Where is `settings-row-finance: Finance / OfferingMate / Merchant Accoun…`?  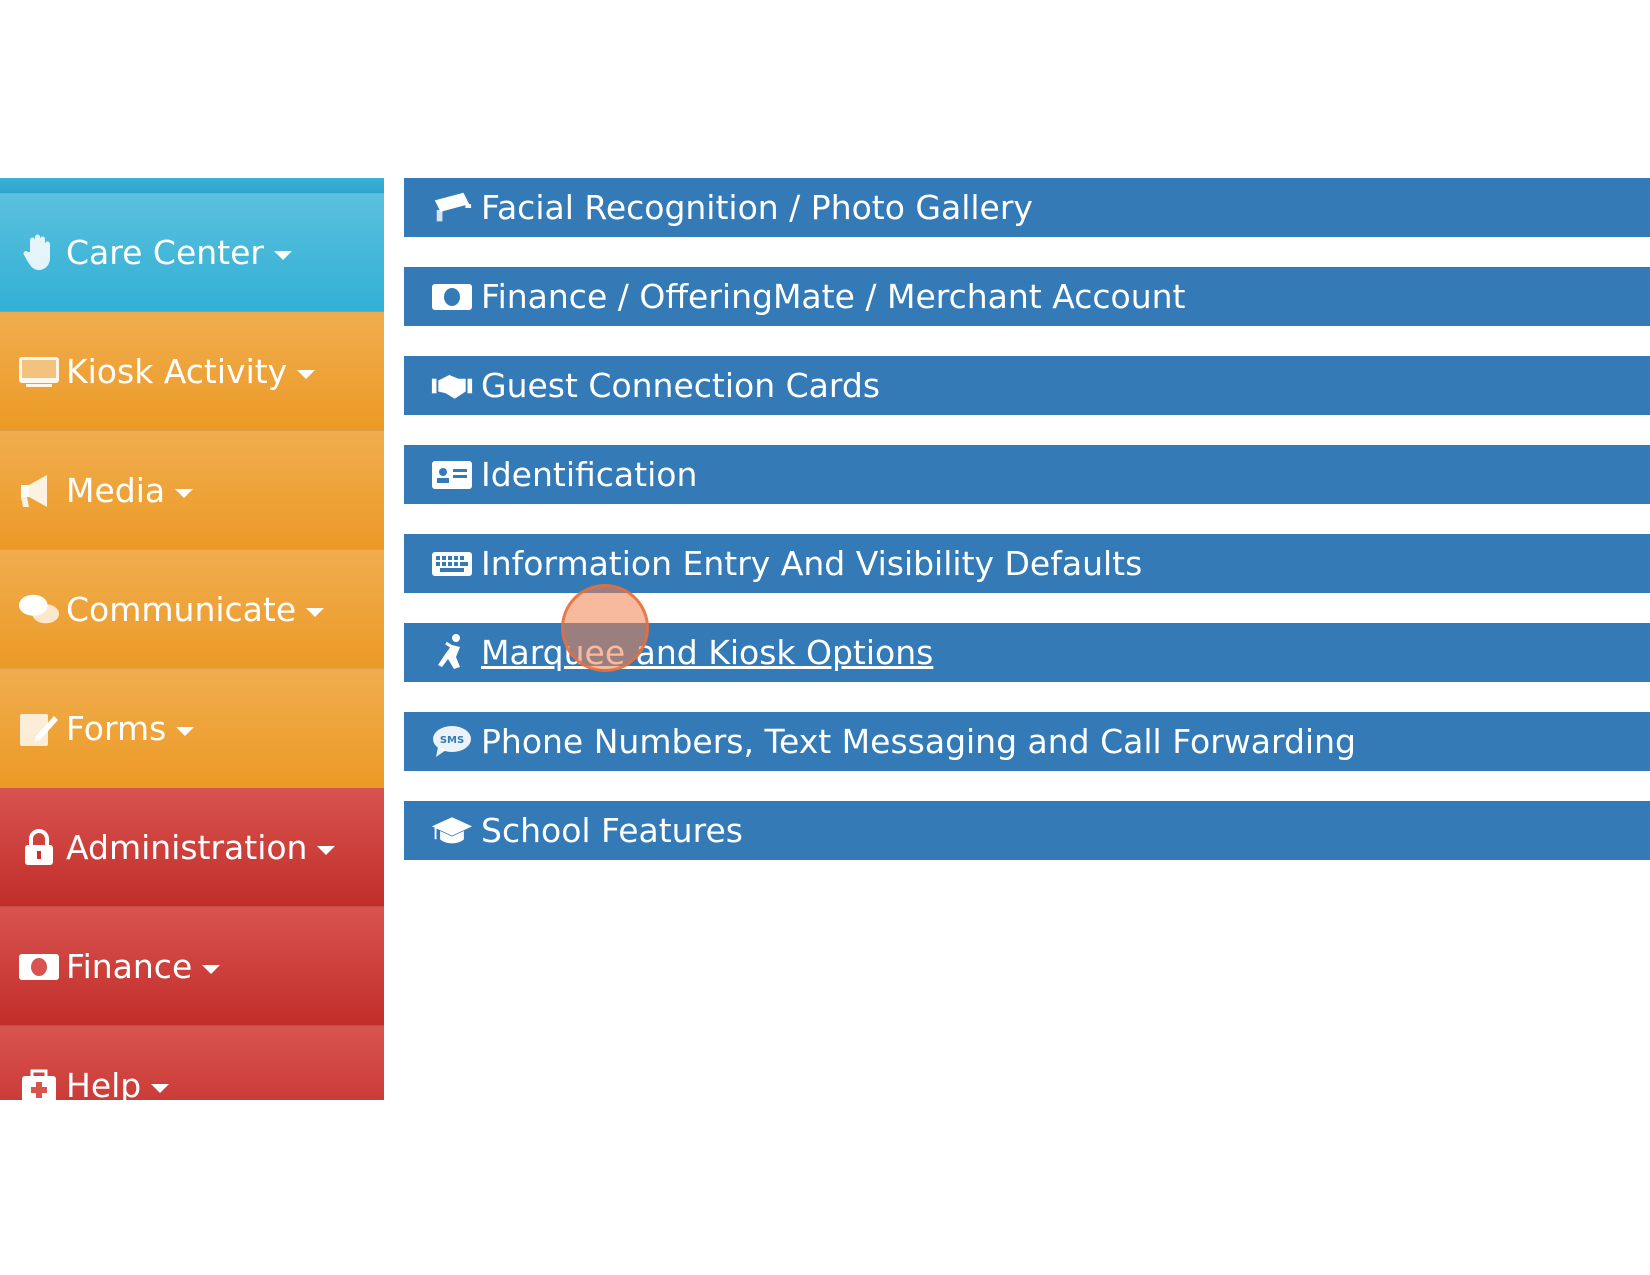 settings-row-finance: Finance / OfferingMate / Merchant Accoun… is located at coordinates (1027, 296).